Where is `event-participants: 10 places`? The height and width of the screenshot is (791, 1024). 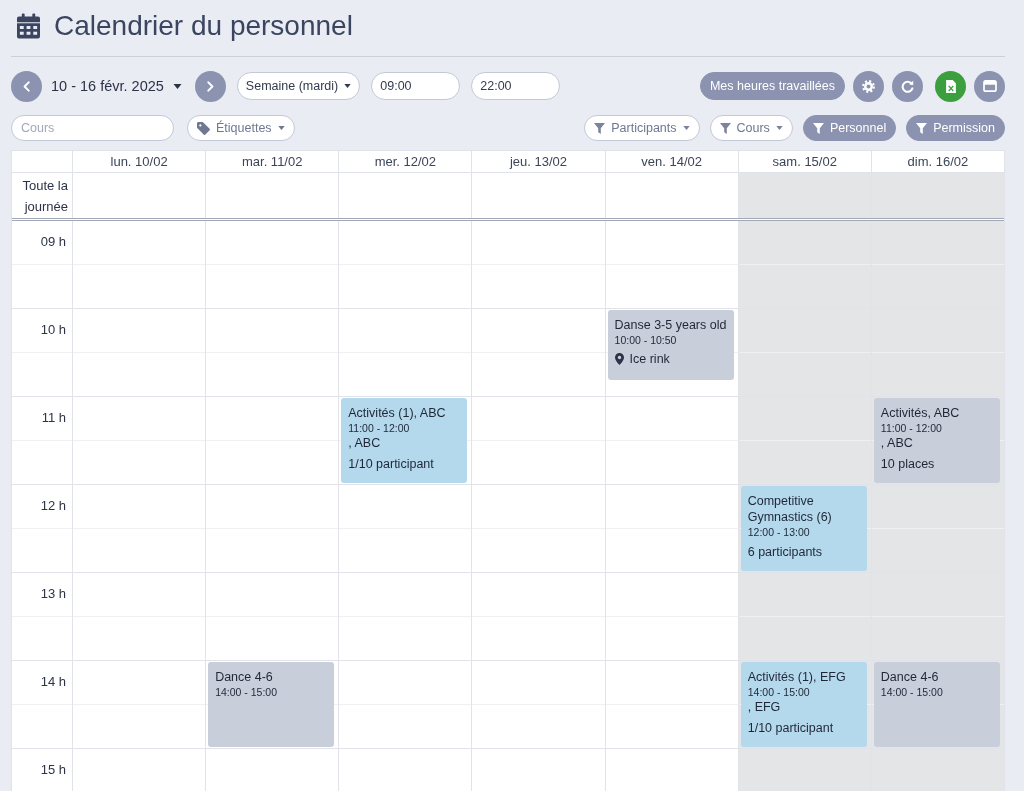
event-participants: 10 places is located at coordinates (908, 464).